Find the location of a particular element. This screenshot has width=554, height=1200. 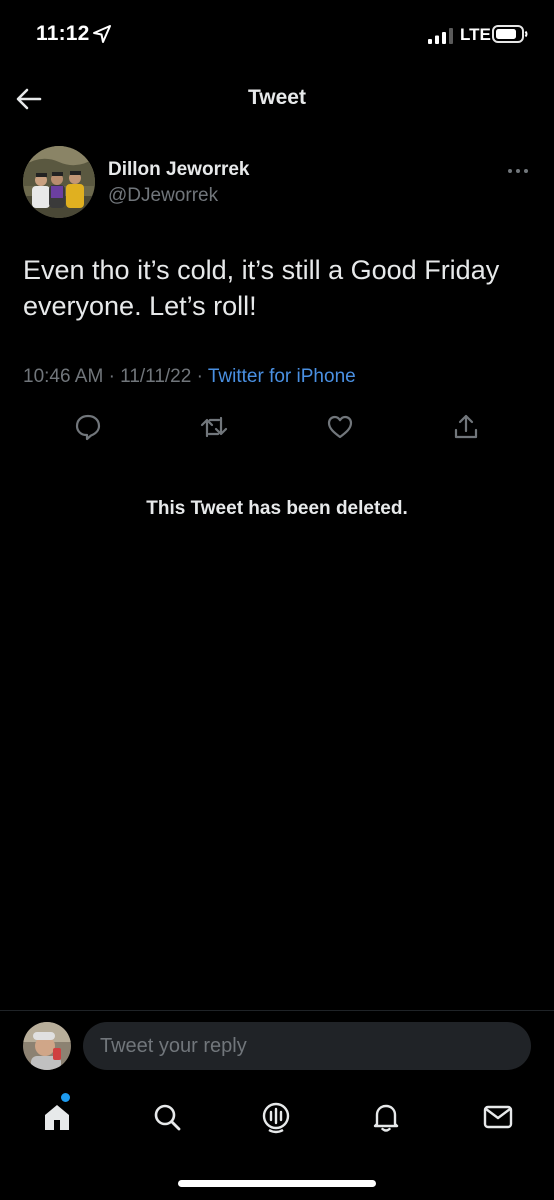

reply-divider is located at coordinates (277, 1010).